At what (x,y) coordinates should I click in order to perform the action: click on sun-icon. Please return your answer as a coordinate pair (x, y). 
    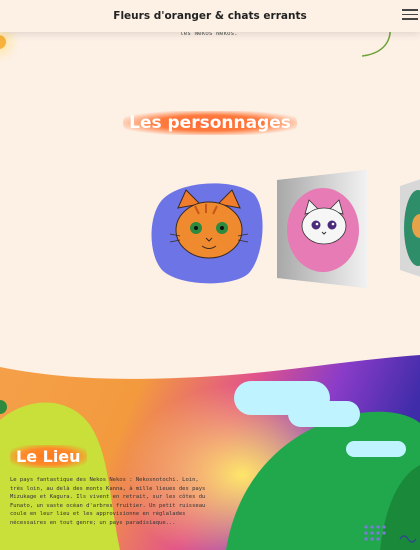
    Looking at the image, I should click on (3, 42).